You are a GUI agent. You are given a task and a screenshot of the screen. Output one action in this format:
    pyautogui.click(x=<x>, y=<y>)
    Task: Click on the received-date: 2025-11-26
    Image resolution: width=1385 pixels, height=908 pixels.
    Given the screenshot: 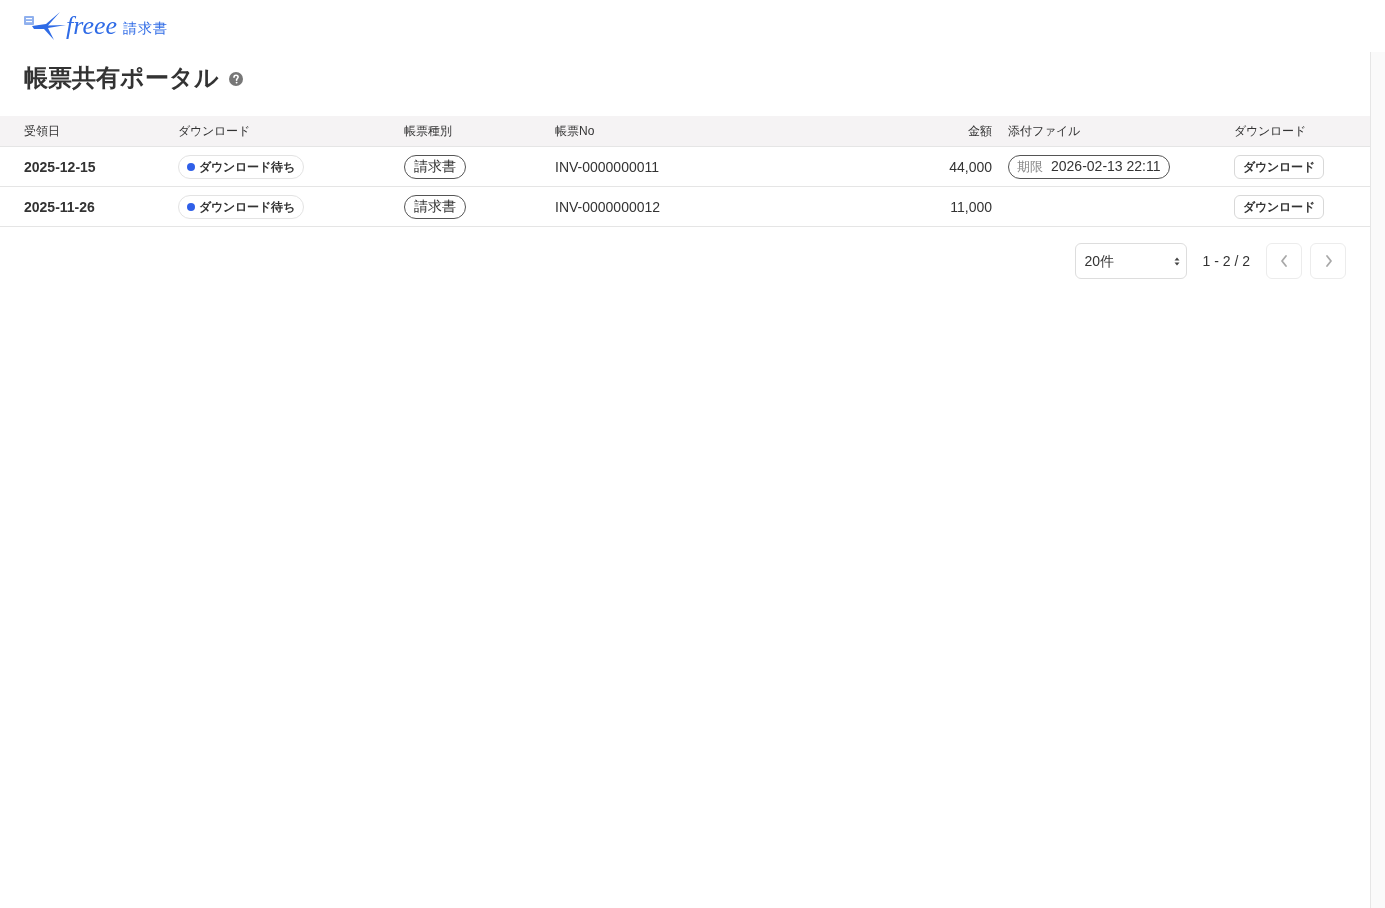 What is the action you would take?
    pyautogui.click(x=59, y=206)
    